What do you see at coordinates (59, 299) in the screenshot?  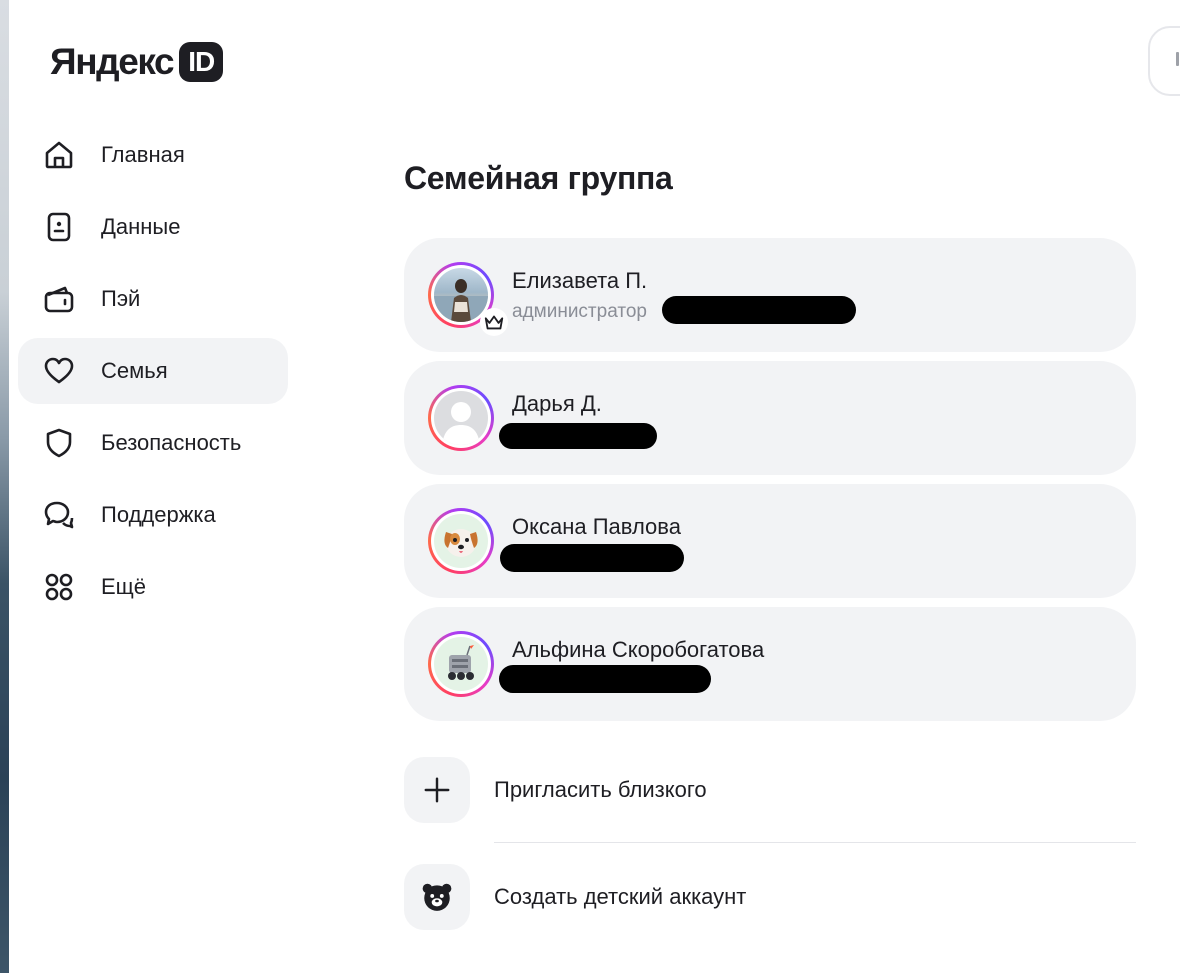 I see `wallet-icon` at bounding box center [59, 299].